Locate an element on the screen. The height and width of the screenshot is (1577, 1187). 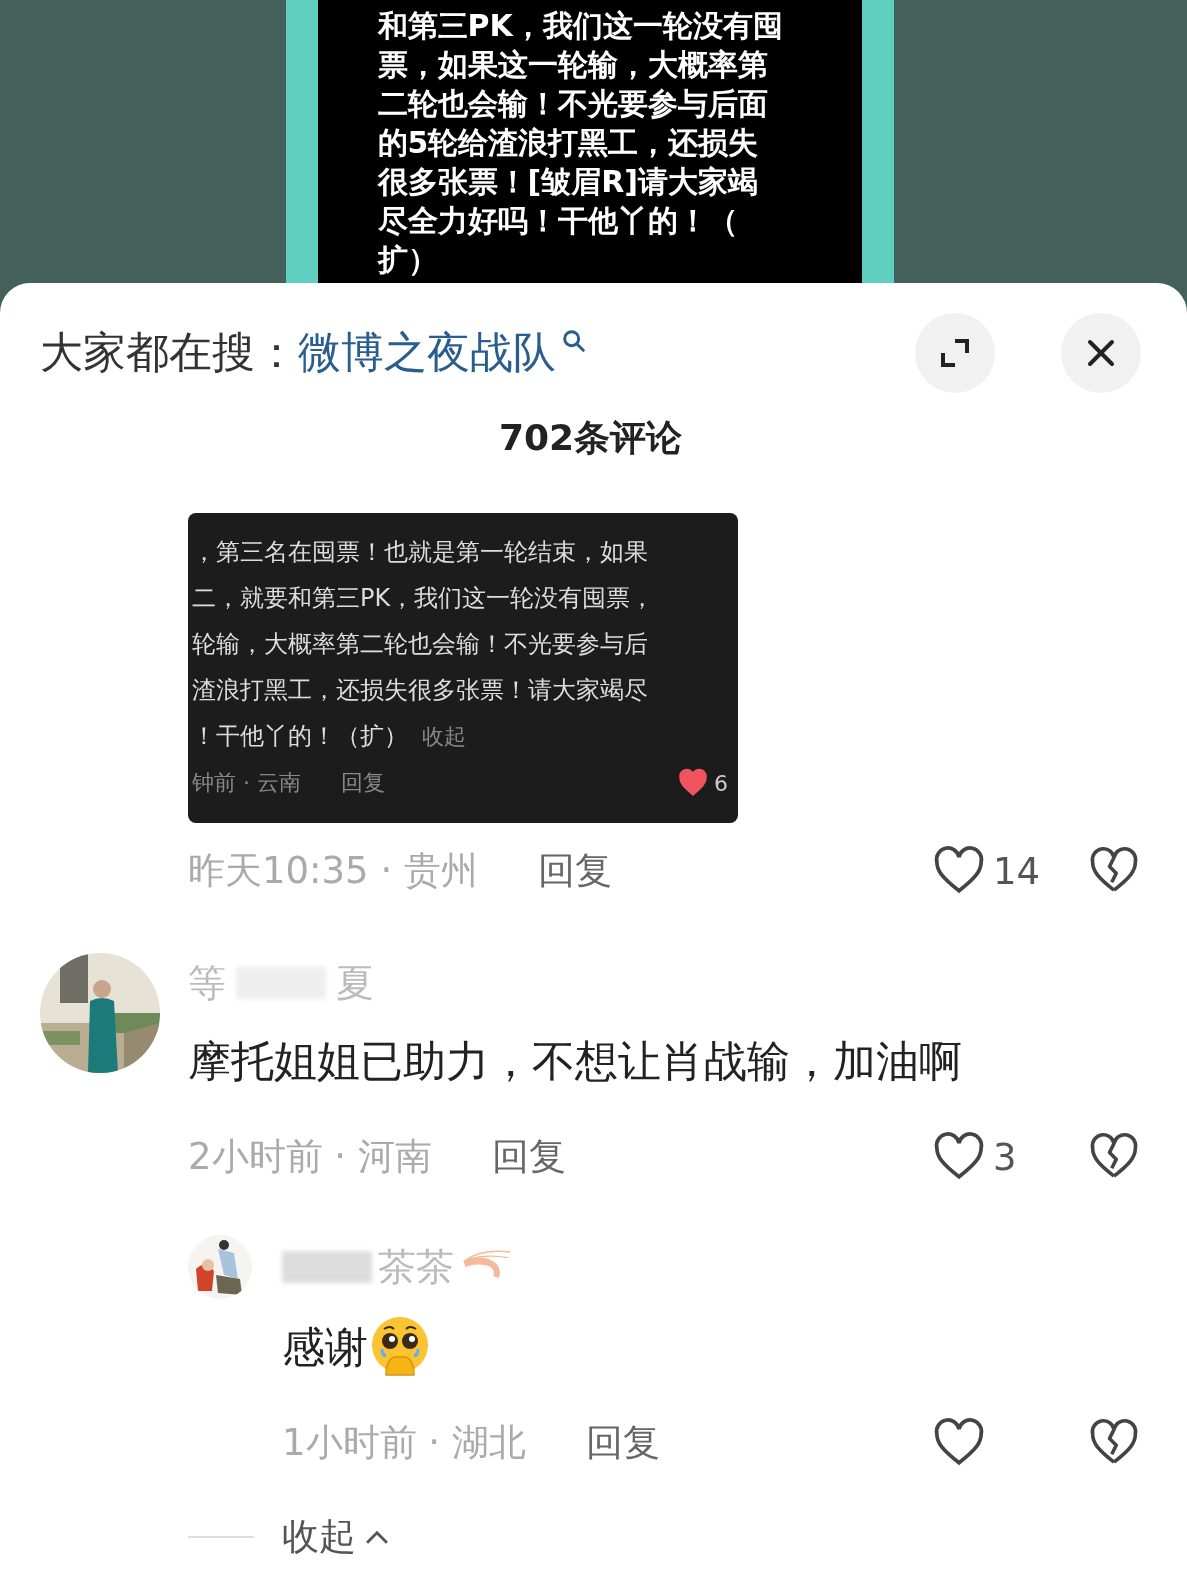
trending-search-link: 微博之夜战队 is located at coordinates (427, 353).